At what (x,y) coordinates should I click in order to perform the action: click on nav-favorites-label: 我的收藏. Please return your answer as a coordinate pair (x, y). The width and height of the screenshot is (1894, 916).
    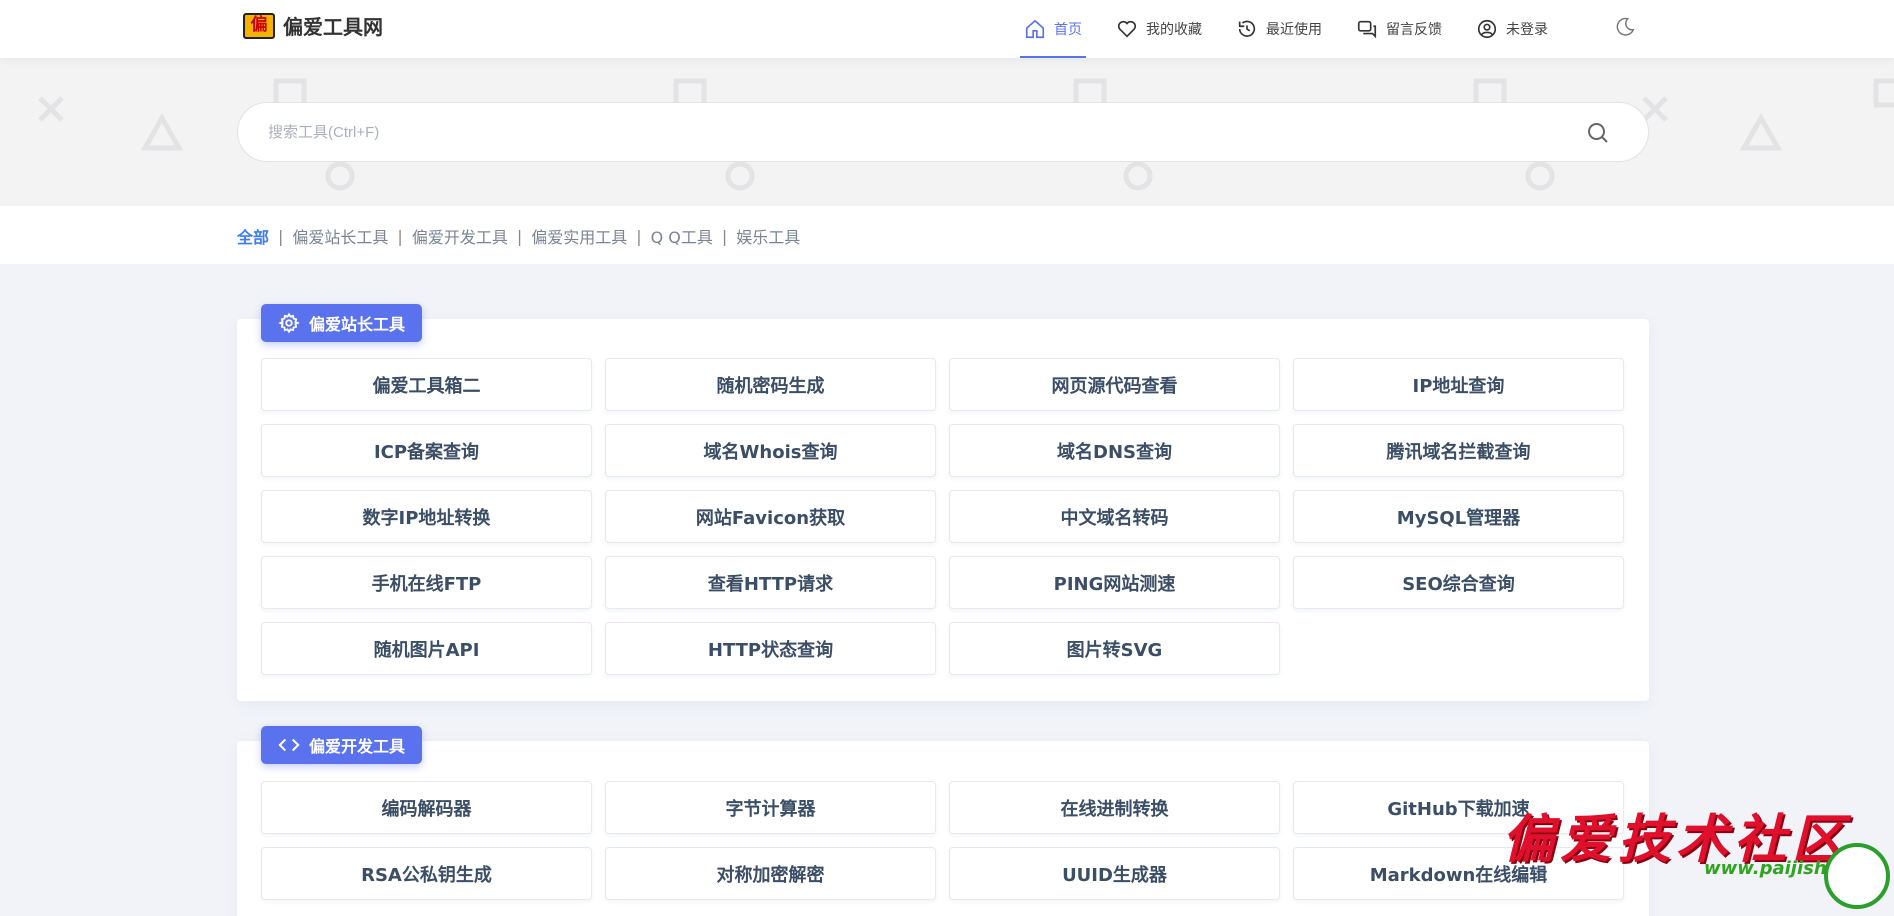
    Looking at the image, I should click on (1174, 30).